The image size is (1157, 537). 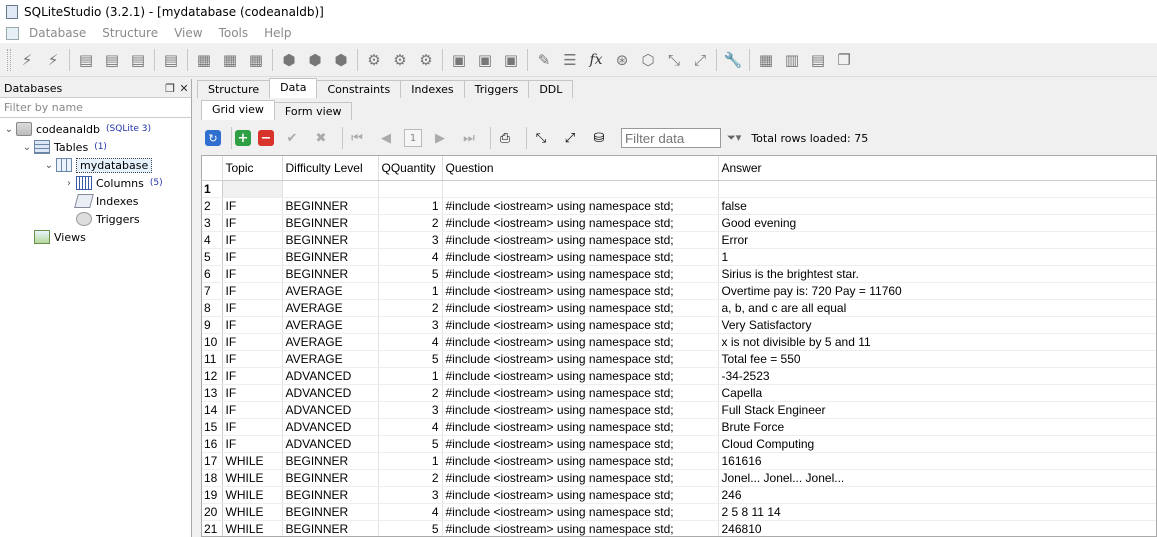 What do you see at coordinates (937, 168) in the screenshot?
I see `column-header-answer: Answer` at bounding box center [937, 168].